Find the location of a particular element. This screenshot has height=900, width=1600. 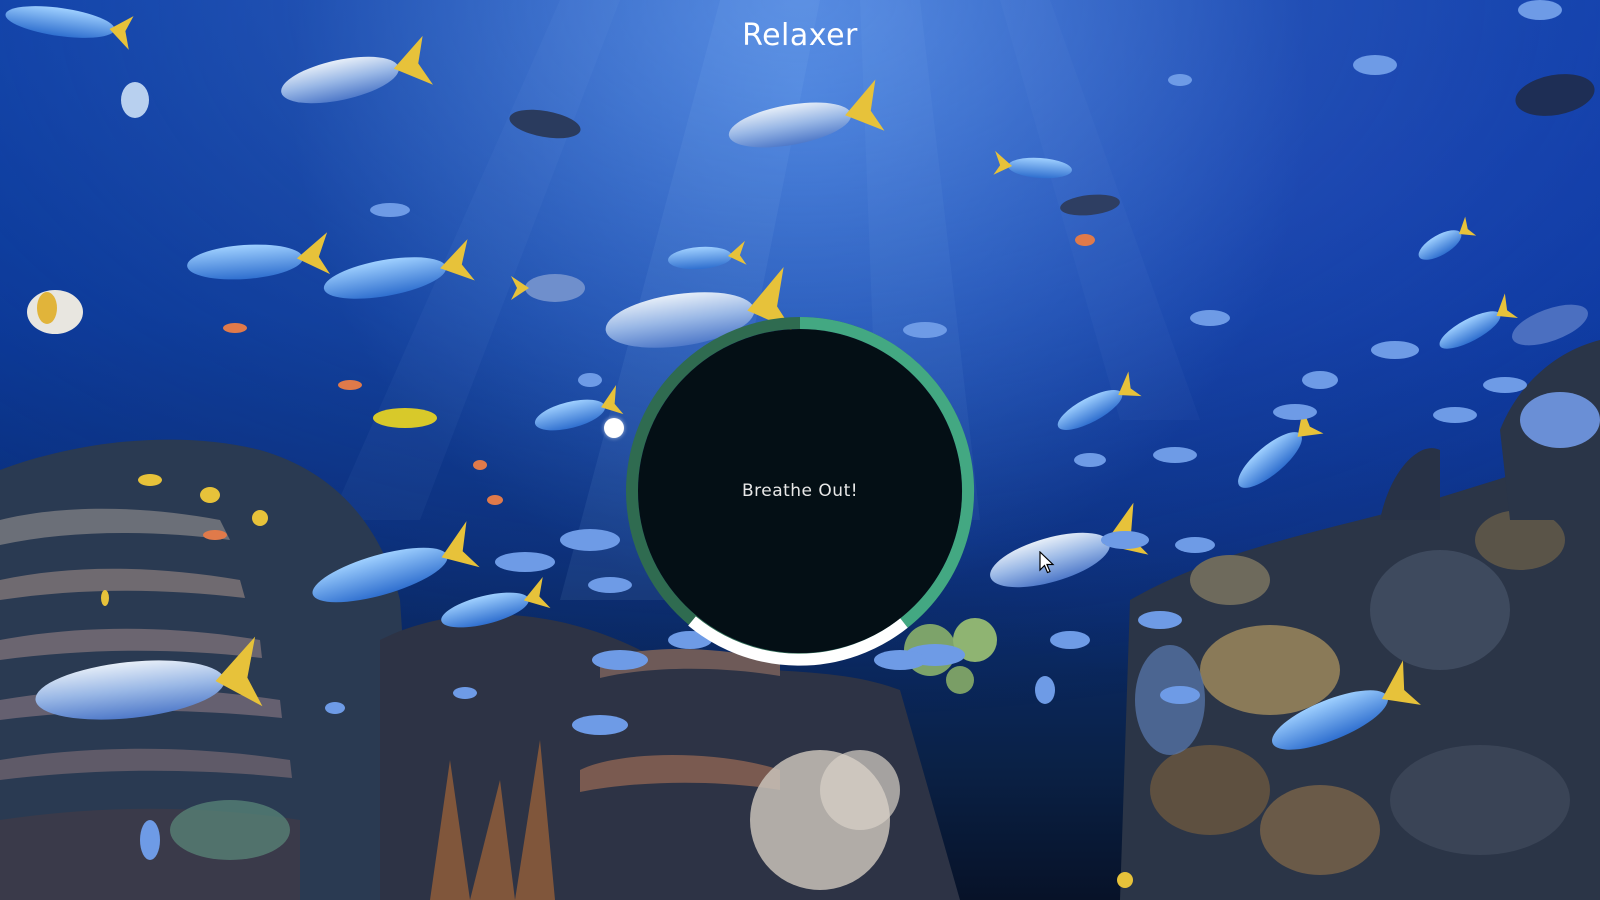

breathing-widget: Breathe Out! is located at coordinates (800, 491).